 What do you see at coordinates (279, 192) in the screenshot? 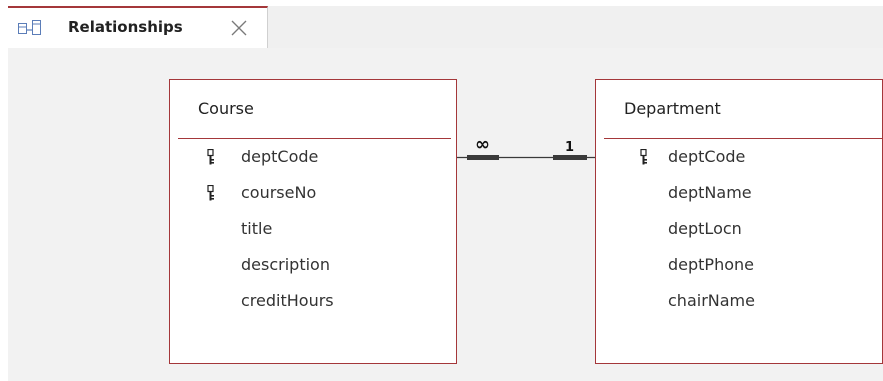
I see `field-name: courseNo` at bounding box center [279, 192].